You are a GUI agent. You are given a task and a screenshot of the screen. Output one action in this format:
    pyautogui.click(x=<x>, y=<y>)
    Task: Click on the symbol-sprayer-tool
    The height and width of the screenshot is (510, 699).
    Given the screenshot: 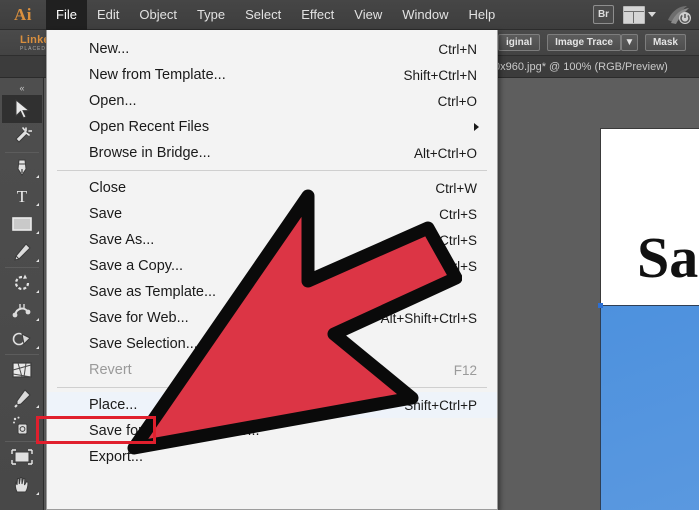 What is the action you would take?
    pyautogui.click(x=22, y=426)
    